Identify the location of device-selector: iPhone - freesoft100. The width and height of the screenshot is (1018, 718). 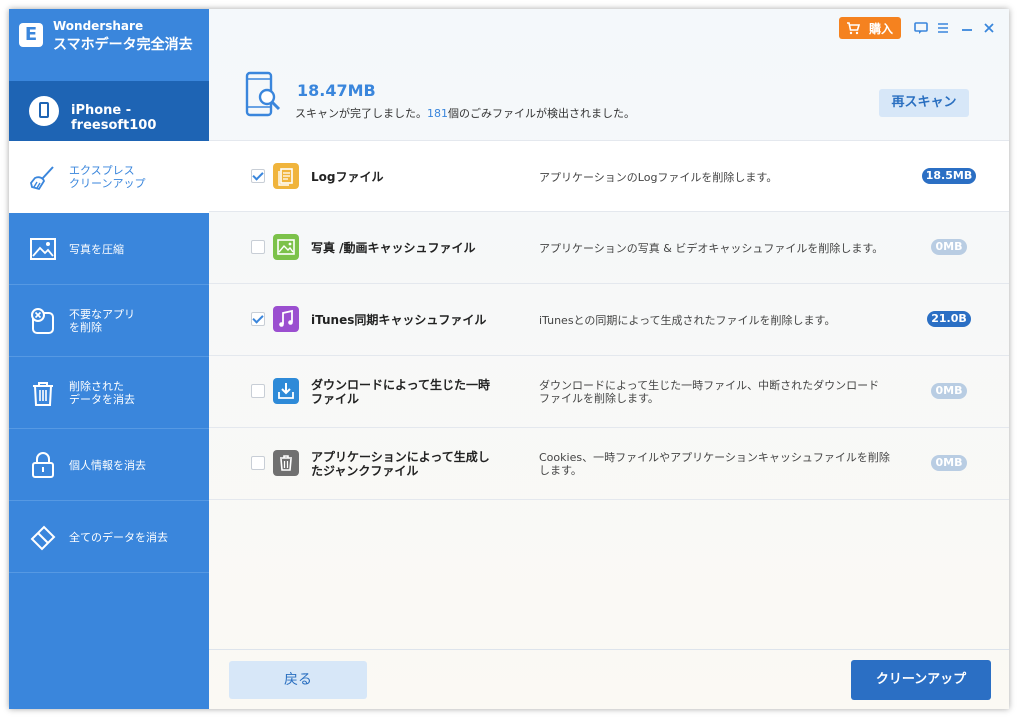
(109, 111).